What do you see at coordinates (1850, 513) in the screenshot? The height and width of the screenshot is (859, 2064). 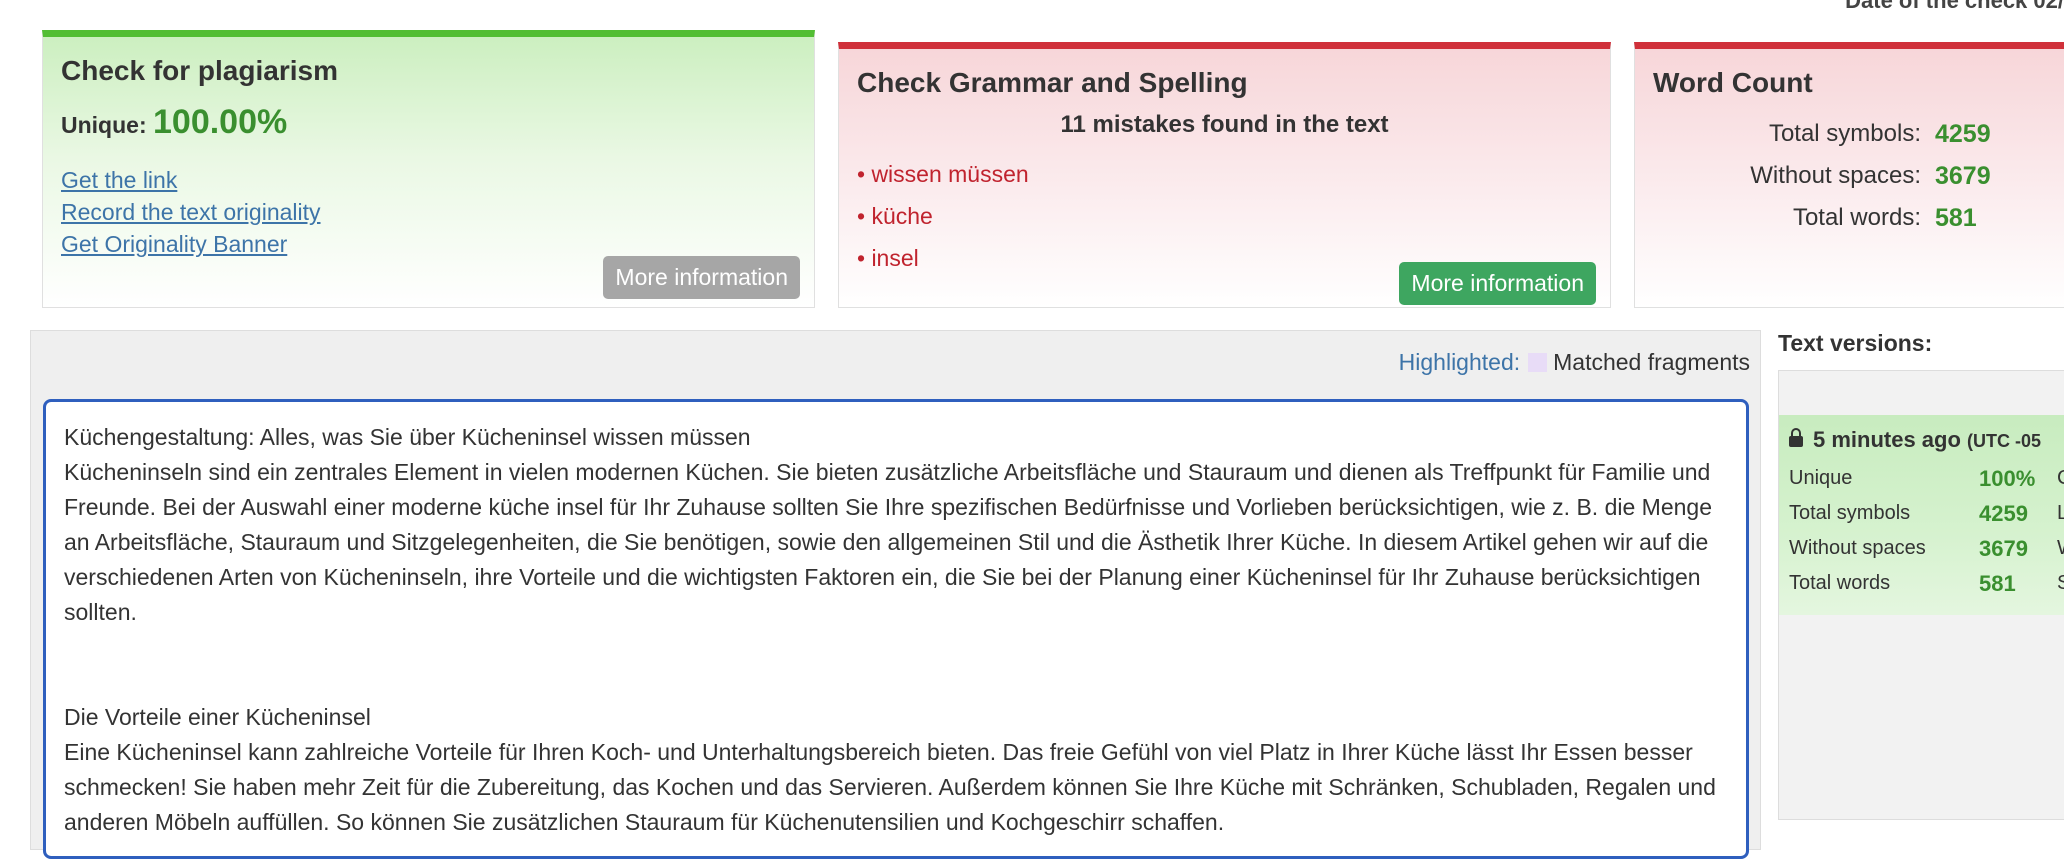 I see `version-stat-label: Total symbols` at bounding box center [1850, 513].